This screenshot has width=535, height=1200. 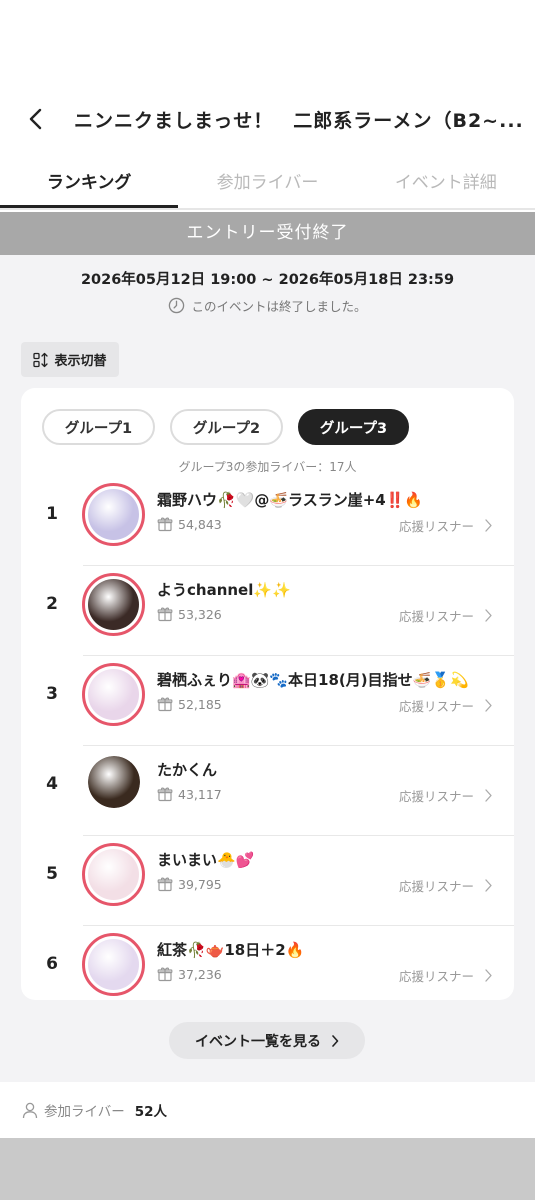 I want to click on points-value: 52,185, so click(x=200, y=704).